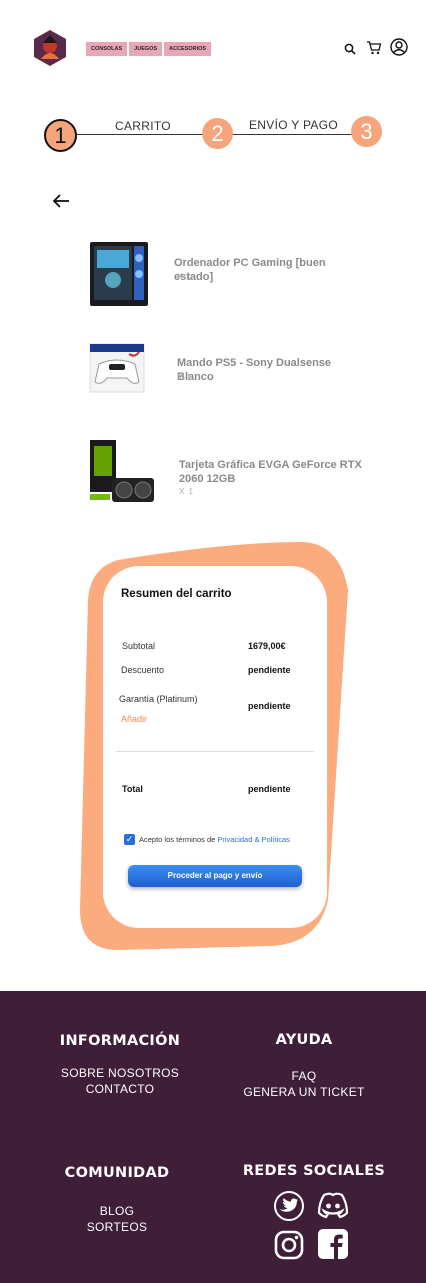  I want to click on footer-link-ticket: GENERA UN TICKET, so click(304, 1092).